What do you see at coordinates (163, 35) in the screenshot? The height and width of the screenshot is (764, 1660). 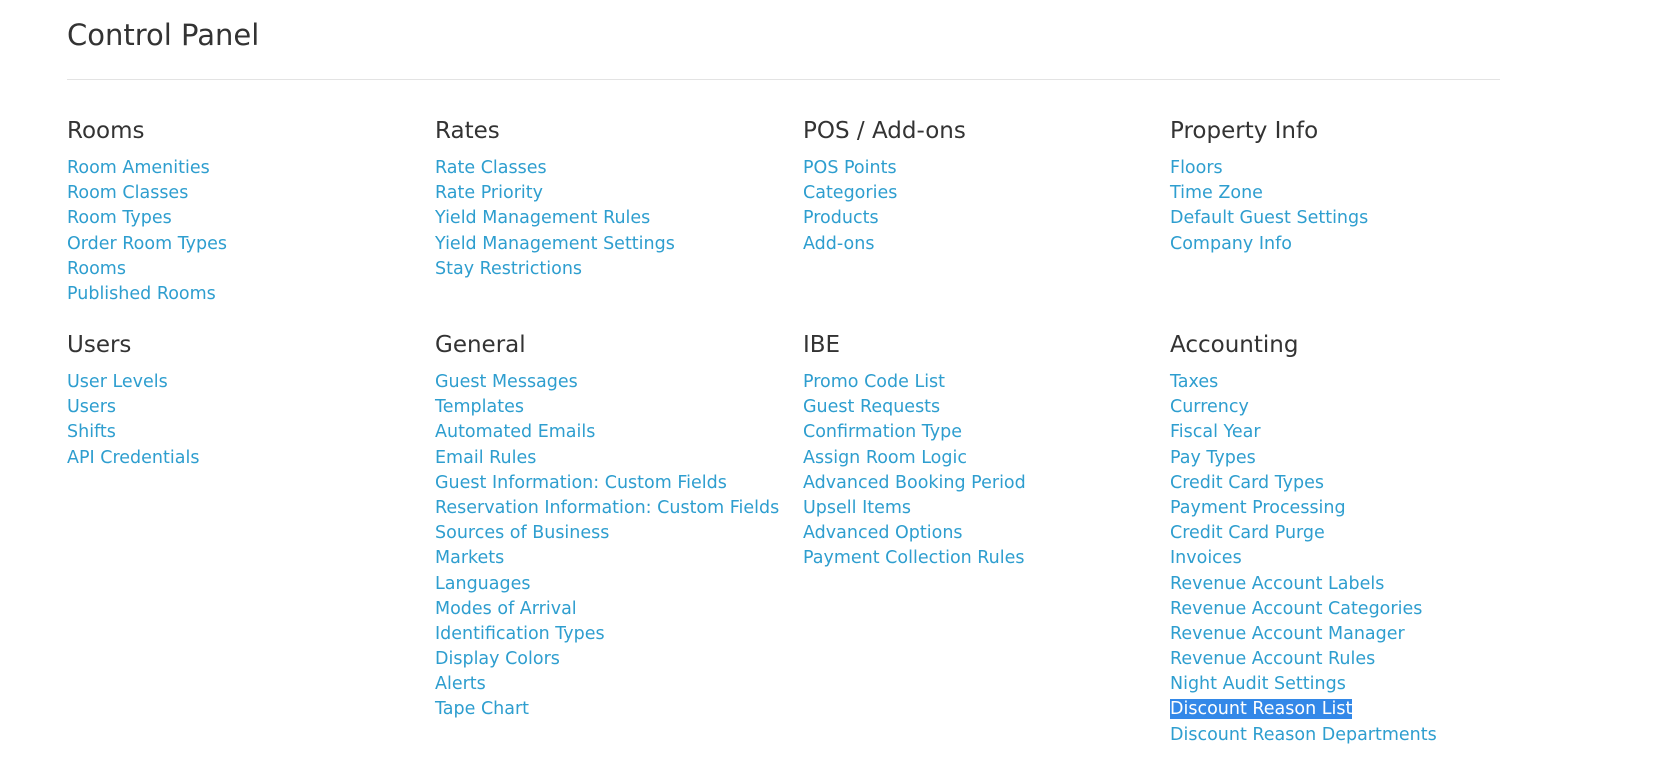 I see `page-title: Control Panel` at bounding box center [163, 35].